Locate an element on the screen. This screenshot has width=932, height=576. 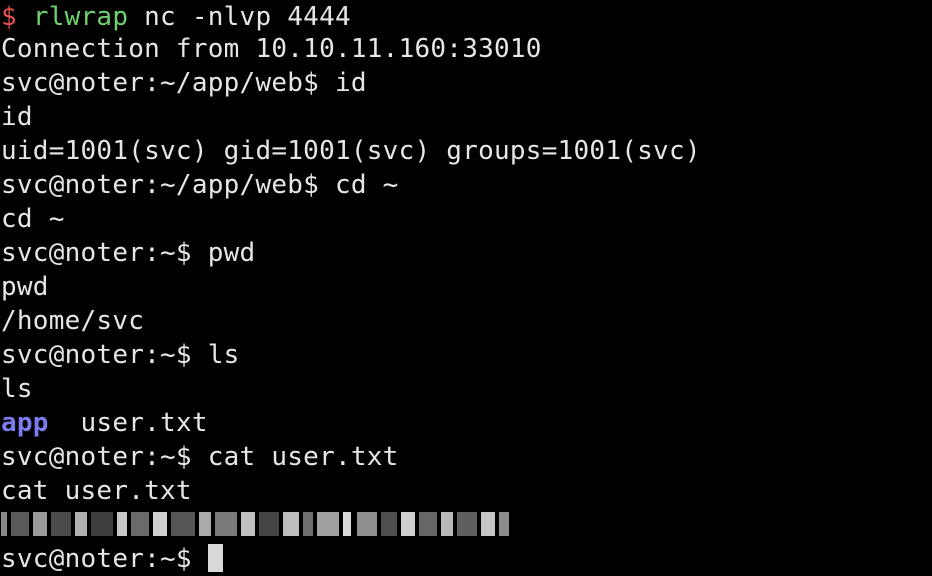
listener-command-args: nc -nlvp 4444 is located at coordinates (239, 17).